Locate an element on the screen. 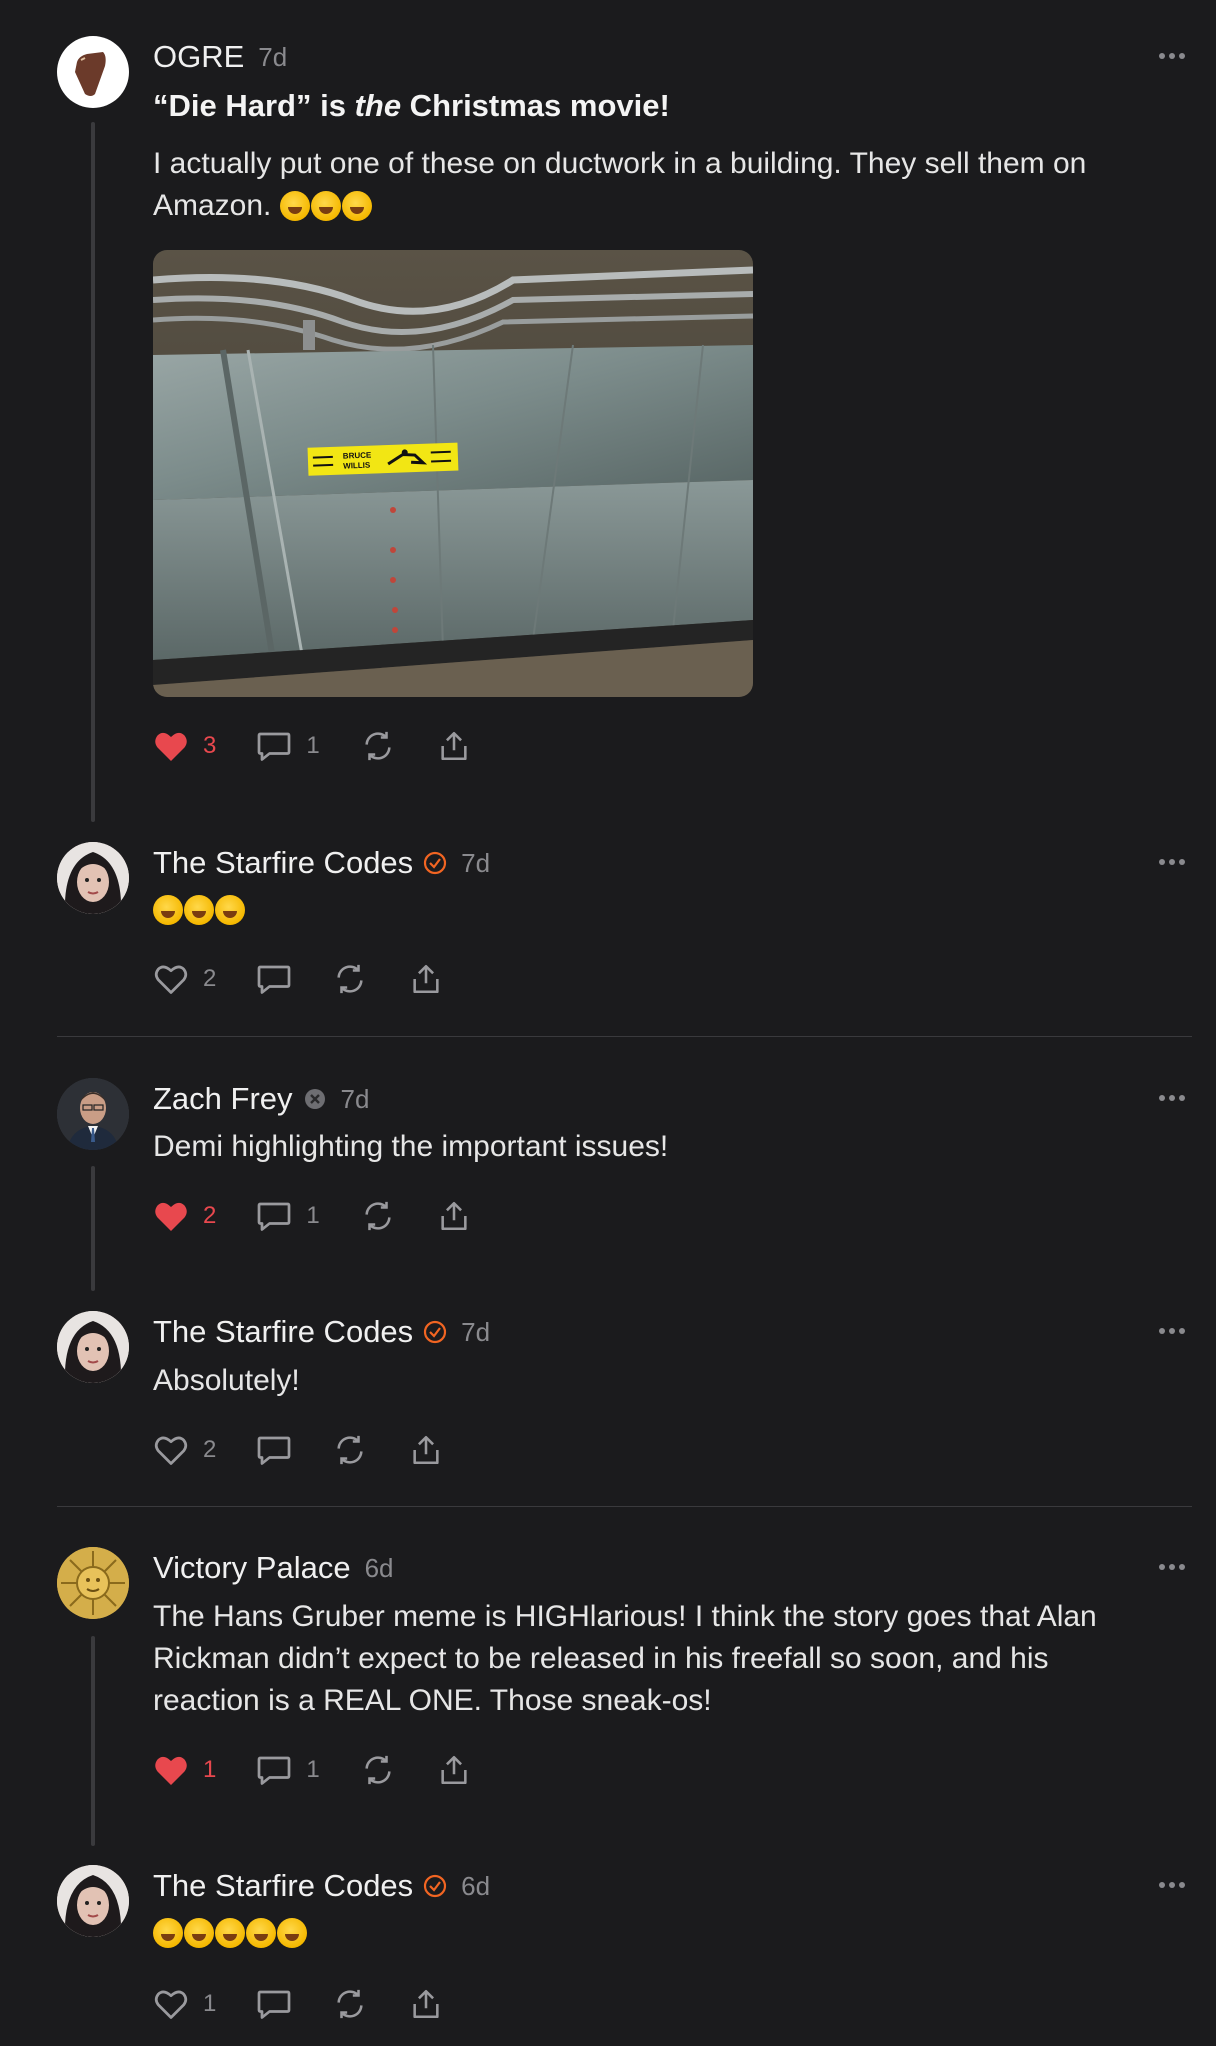  post-header: Zach Frey 7d is located at coordinates (261, 1099).